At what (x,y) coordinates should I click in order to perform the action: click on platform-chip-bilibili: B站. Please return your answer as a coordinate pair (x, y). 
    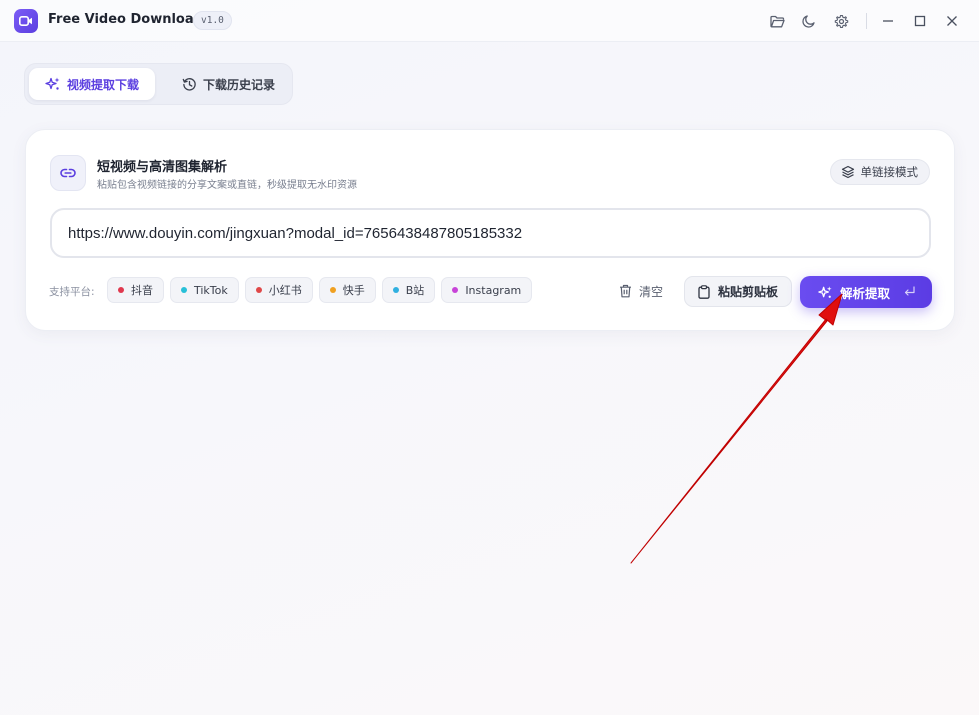
    Looking at the image, I should click on (408, 290).